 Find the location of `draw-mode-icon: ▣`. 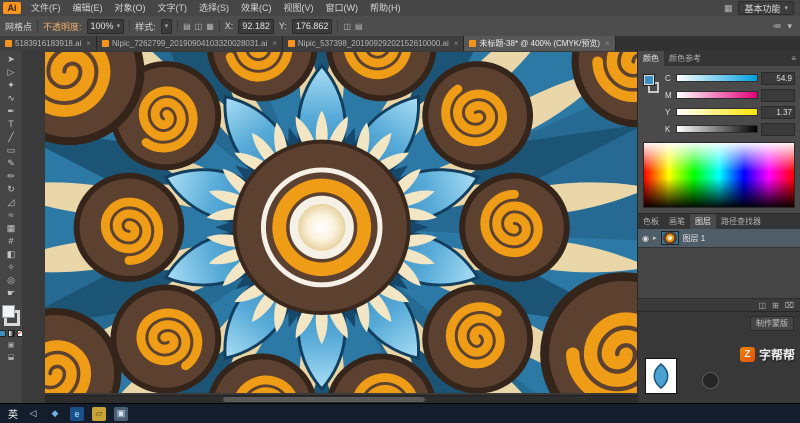

draw-mode-icon: ▣ is located at coordinates (11, 345).